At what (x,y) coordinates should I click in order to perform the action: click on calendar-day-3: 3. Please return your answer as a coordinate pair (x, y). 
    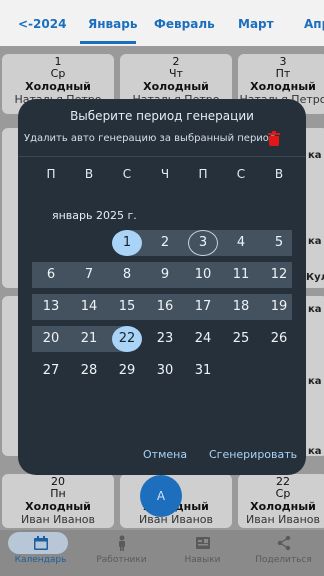
    Looking at the image, I should click on (203, 243).